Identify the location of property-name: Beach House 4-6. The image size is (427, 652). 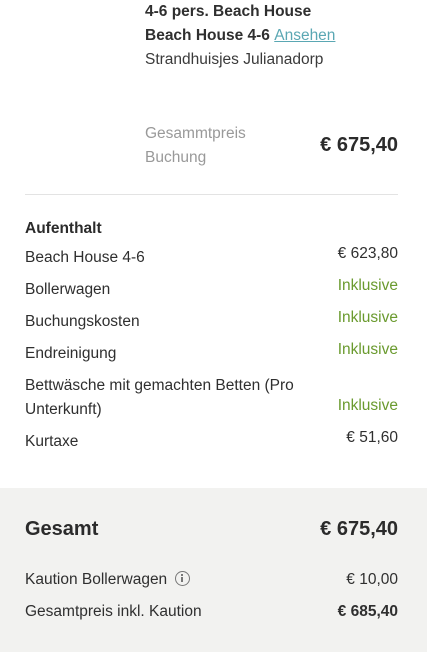
(207, 35).